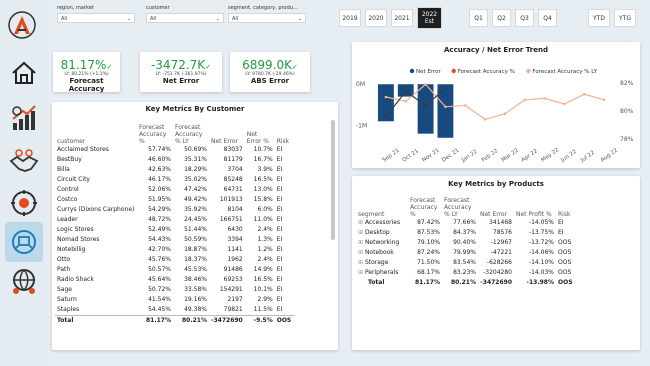 This screenshot has height=366, width=650. I want to click on product-row: ⊞ Networking 79.10% 90.40% -12967 -13.72% OOS, so click(467, 243).